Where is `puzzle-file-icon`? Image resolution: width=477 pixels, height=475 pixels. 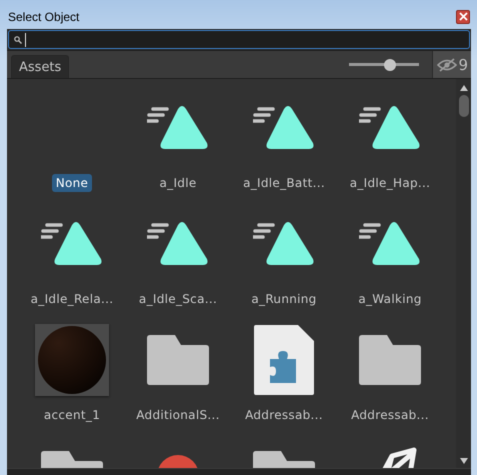
puzzle-file-icon is located at coordinates (284, 360).